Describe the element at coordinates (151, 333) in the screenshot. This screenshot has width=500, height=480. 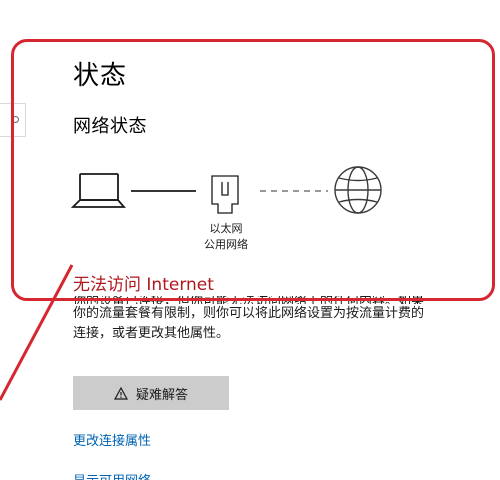
I see `description-line-3: 连接，或者更改其他属性。` at that location.